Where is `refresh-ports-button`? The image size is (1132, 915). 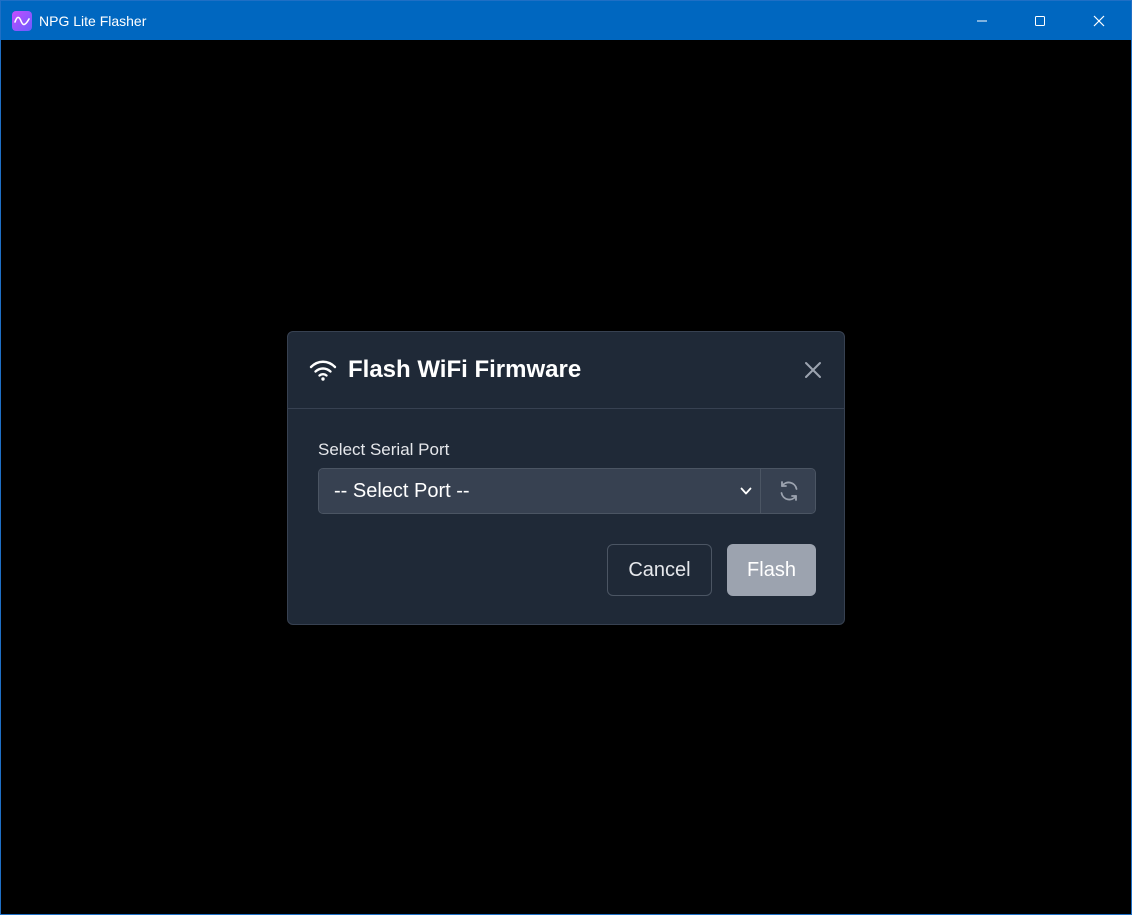
refresh-ports-button is located at coordinates (787, 491).